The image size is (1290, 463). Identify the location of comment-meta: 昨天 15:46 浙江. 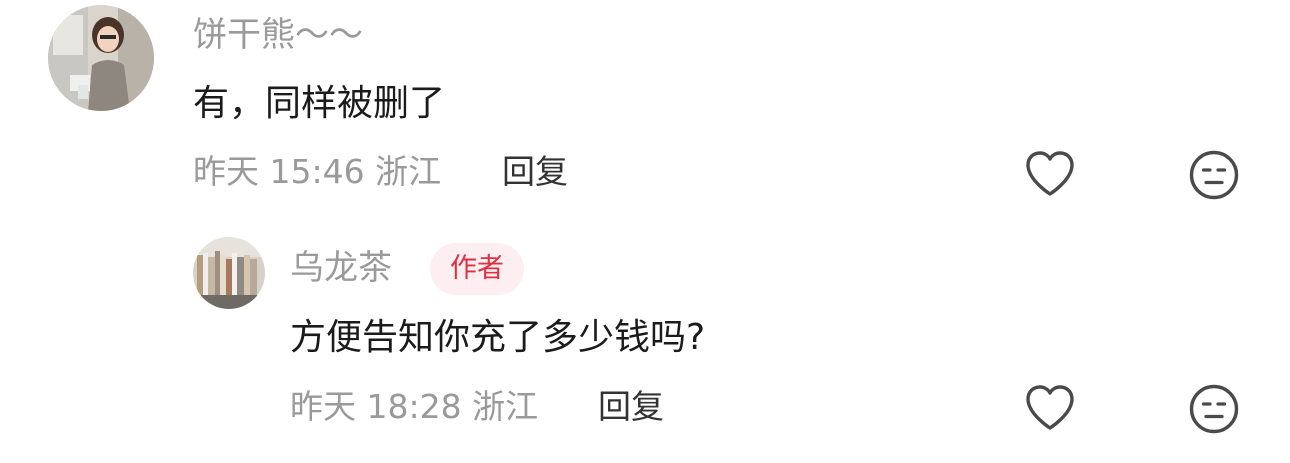
(317, 171).